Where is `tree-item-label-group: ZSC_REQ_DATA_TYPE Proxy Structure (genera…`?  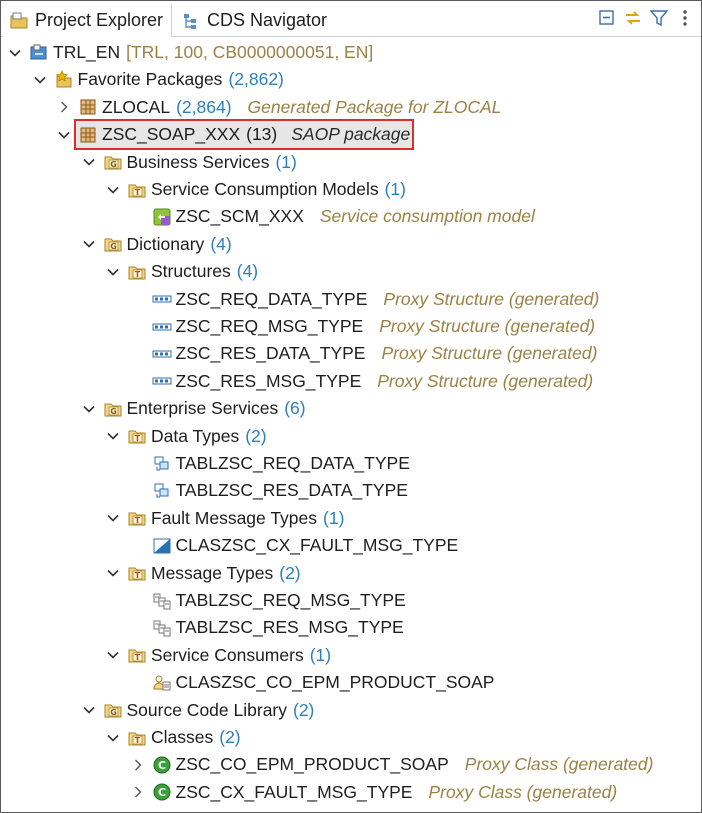
tree-item-label-group: ZSC_REQ_DATA_TYPE Proxy Structure (genera… is located at coordinates (376, 299).